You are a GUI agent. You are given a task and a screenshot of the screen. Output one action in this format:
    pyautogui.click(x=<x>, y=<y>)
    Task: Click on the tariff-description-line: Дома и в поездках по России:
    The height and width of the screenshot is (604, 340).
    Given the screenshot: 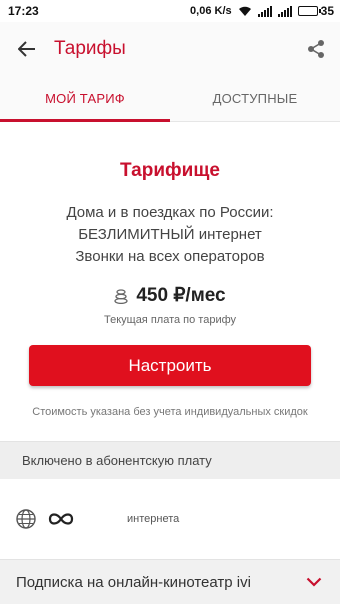 What is the action you would take?
    pyautogui.click(x=170, y=212)
    